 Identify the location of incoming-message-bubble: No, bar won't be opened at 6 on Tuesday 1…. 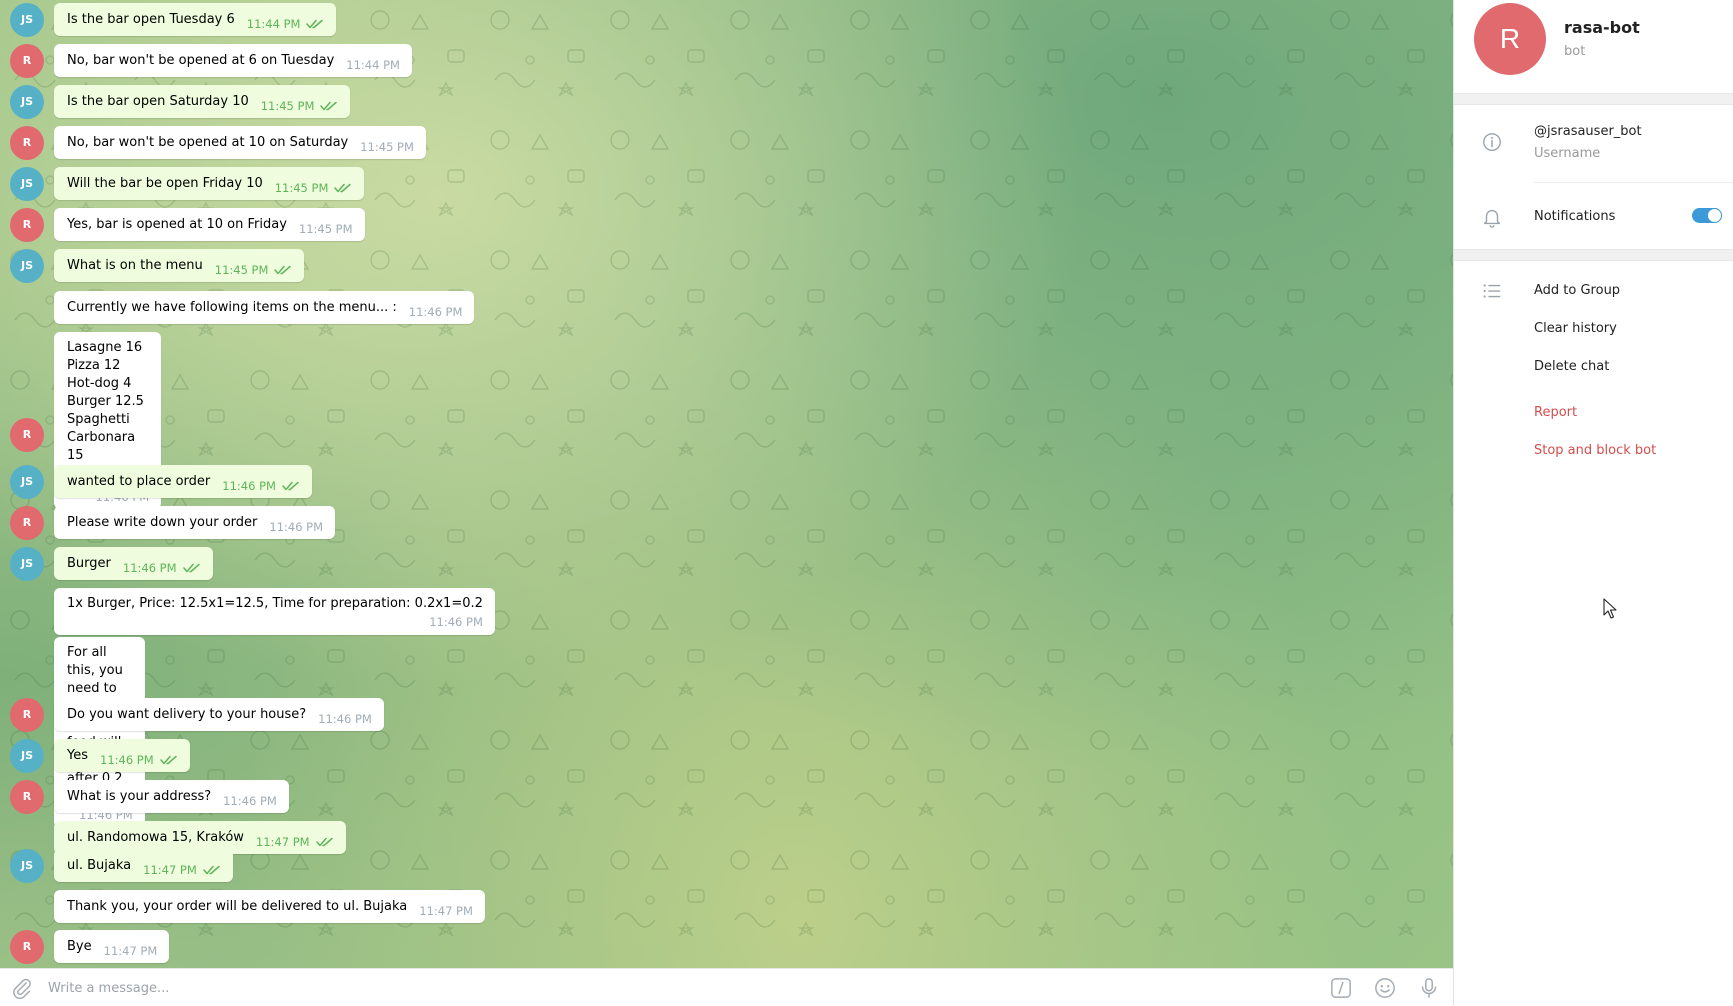
(233, 60).